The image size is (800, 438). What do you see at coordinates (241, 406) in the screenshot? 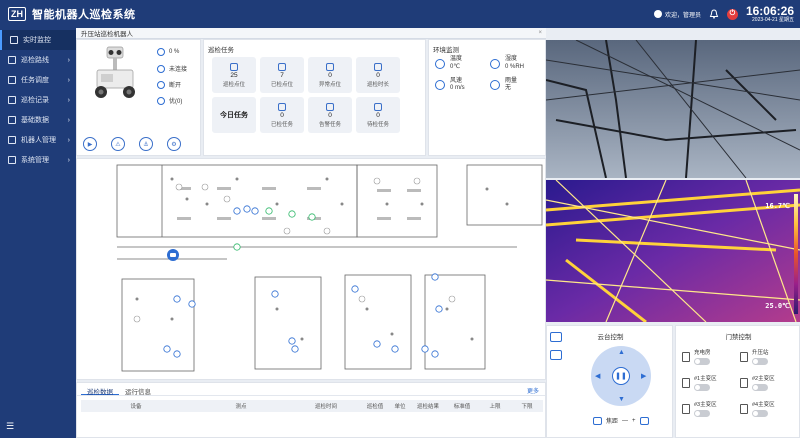
I see `column-header: 测点` at bounding box center [241, 406].